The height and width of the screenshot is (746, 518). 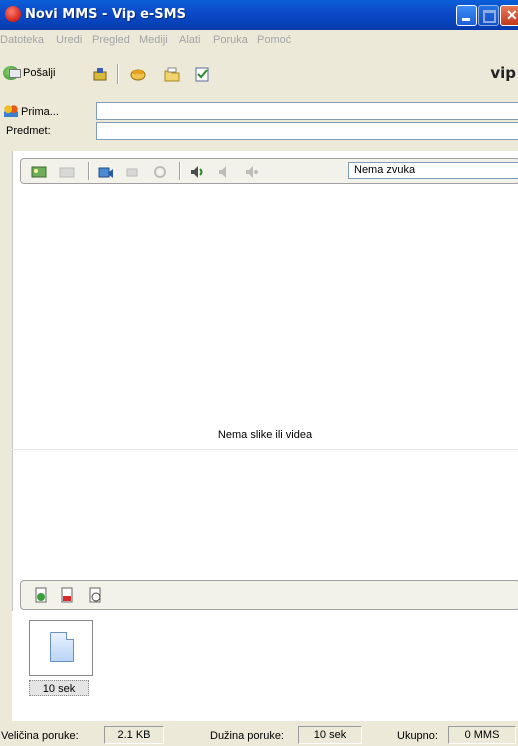 What do you see at coordinates (67, 172) in the screenshot?
I see `remove-image-icon` at bounding box center [67, 172].